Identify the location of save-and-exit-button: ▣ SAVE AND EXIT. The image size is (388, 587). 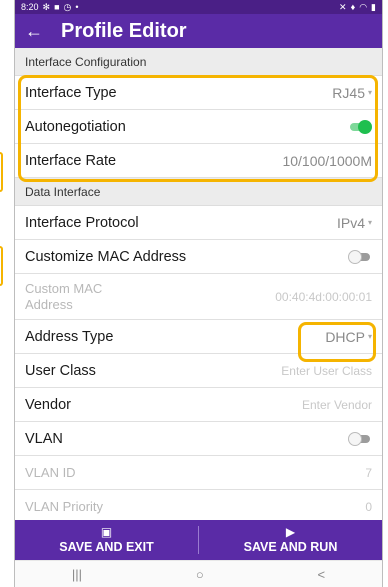
(106, 540).